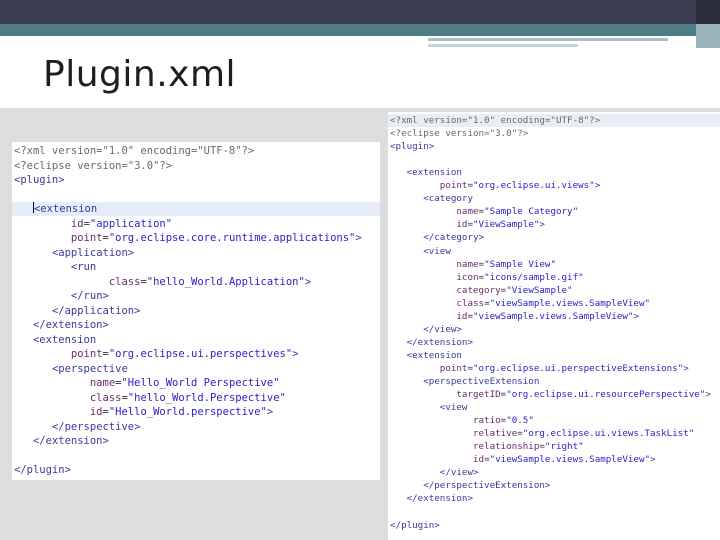 This screenshot has height=540, width=720. I want to click on right-code-line: category="ViewSample", so click(514, 290).